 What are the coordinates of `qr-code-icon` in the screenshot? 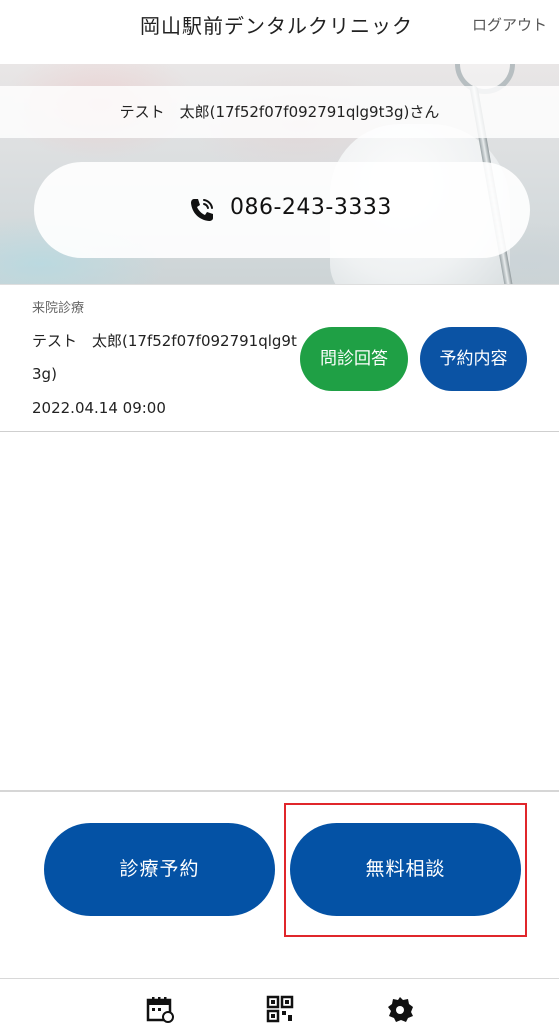 It's located at (280, 1009).